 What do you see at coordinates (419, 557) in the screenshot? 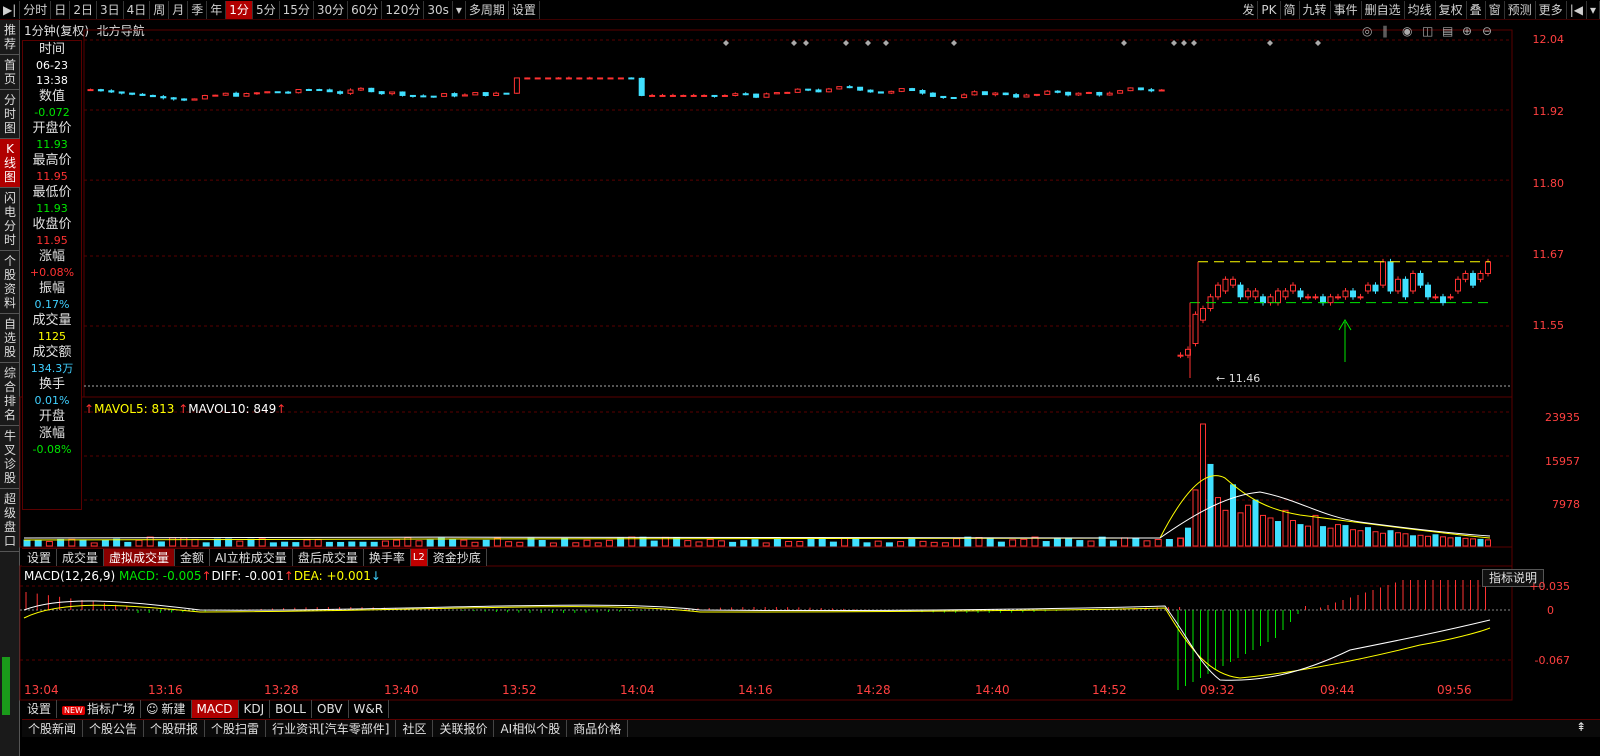
I see `l2-badge: L2` at bounding box center [419, 557].